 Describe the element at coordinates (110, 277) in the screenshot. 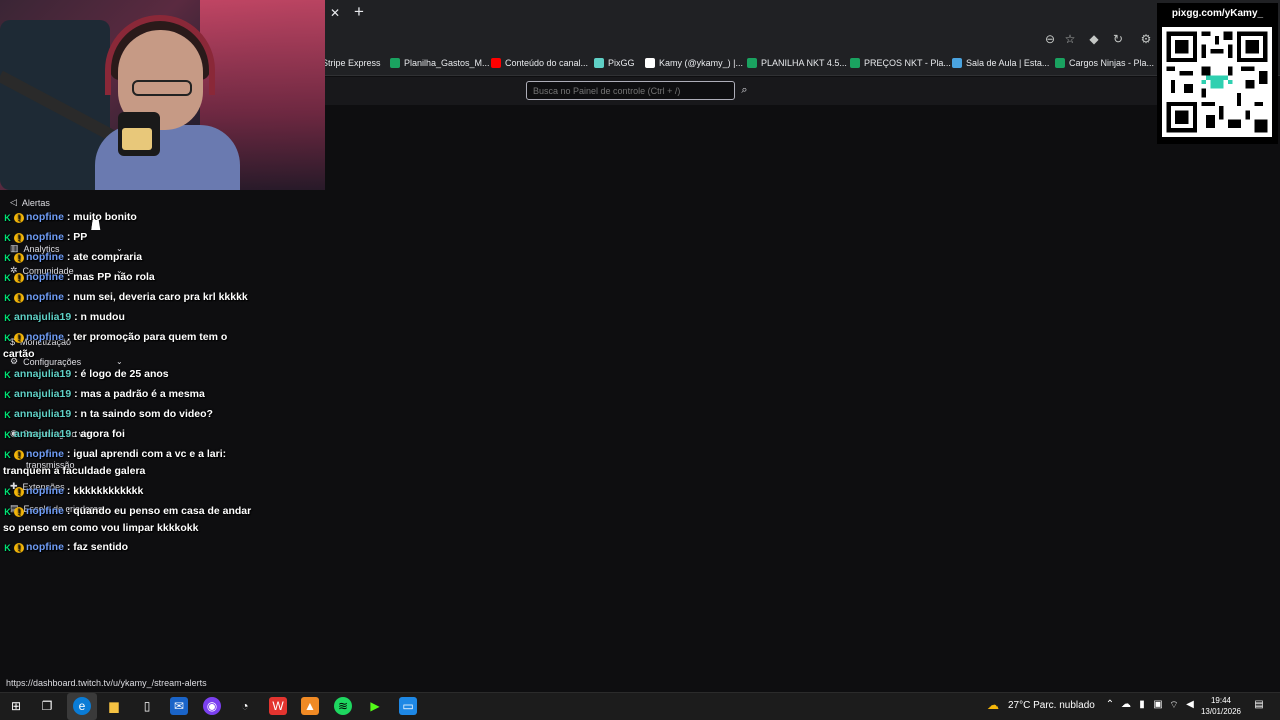

I see `chat-text: : mas PP não rola` at that location.